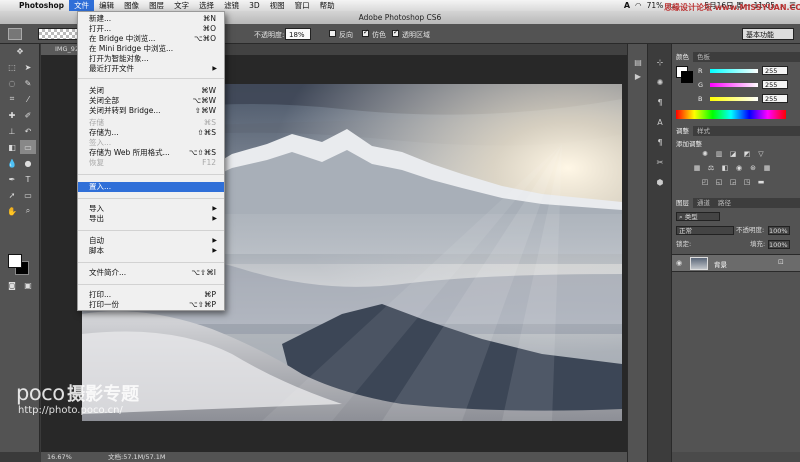 Image resolution: width=800 pixels, height=462 pixels. Describe the element at coordinates (747, 154) in the screenshot. I see `exposure-icon: ◩` at that location.